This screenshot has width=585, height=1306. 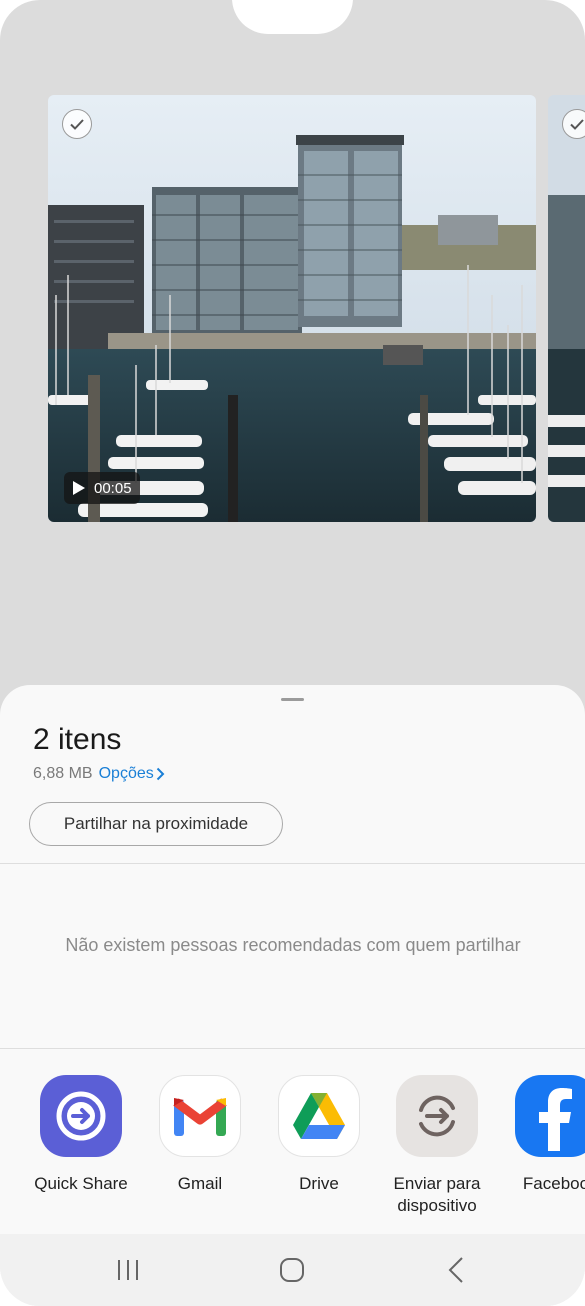 I want to click on app-label: Drive, so click(x=319, y=1183).